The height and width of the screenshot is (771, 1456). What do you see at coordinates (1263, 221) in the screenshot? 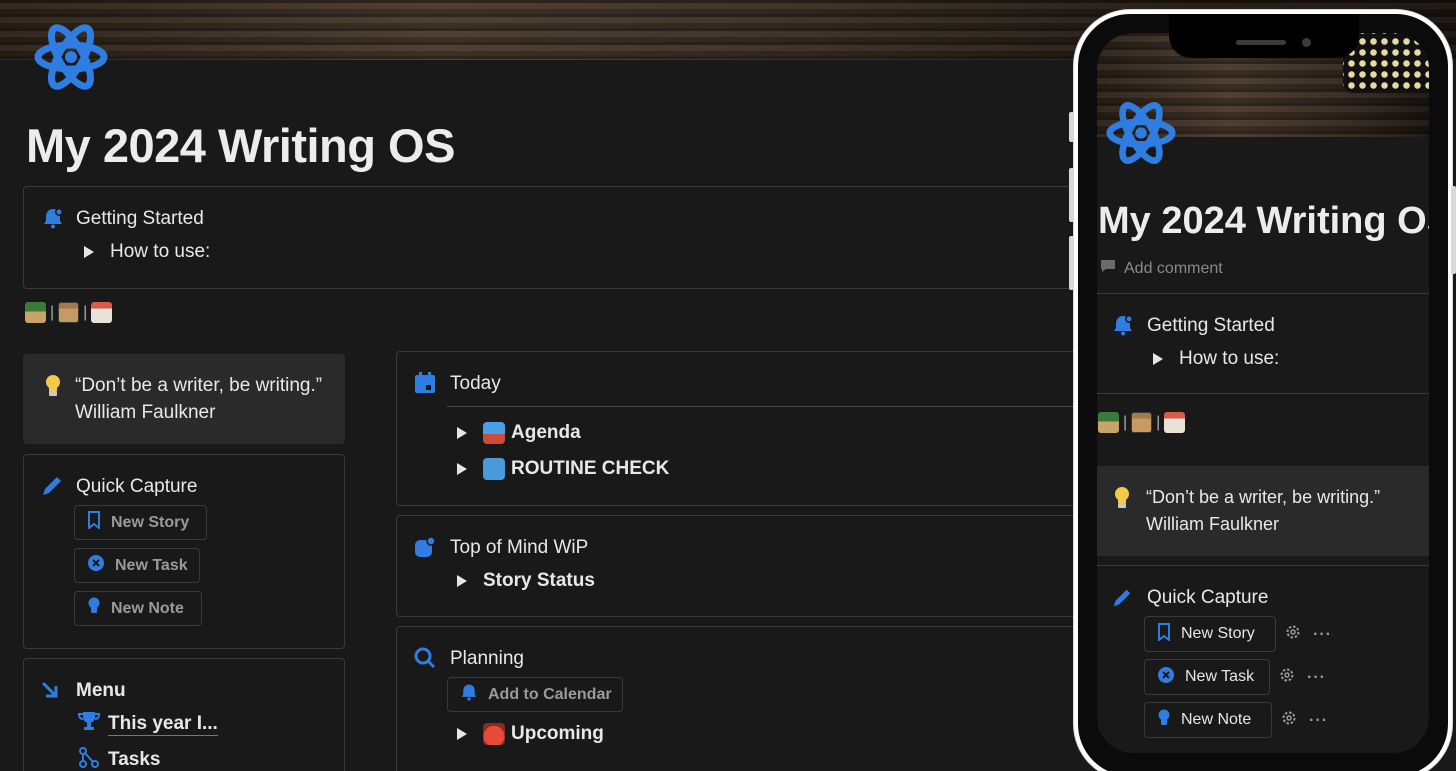
I see `mobile-page-title: My 2024 Writing OS` at bounding box center [1263, 221].